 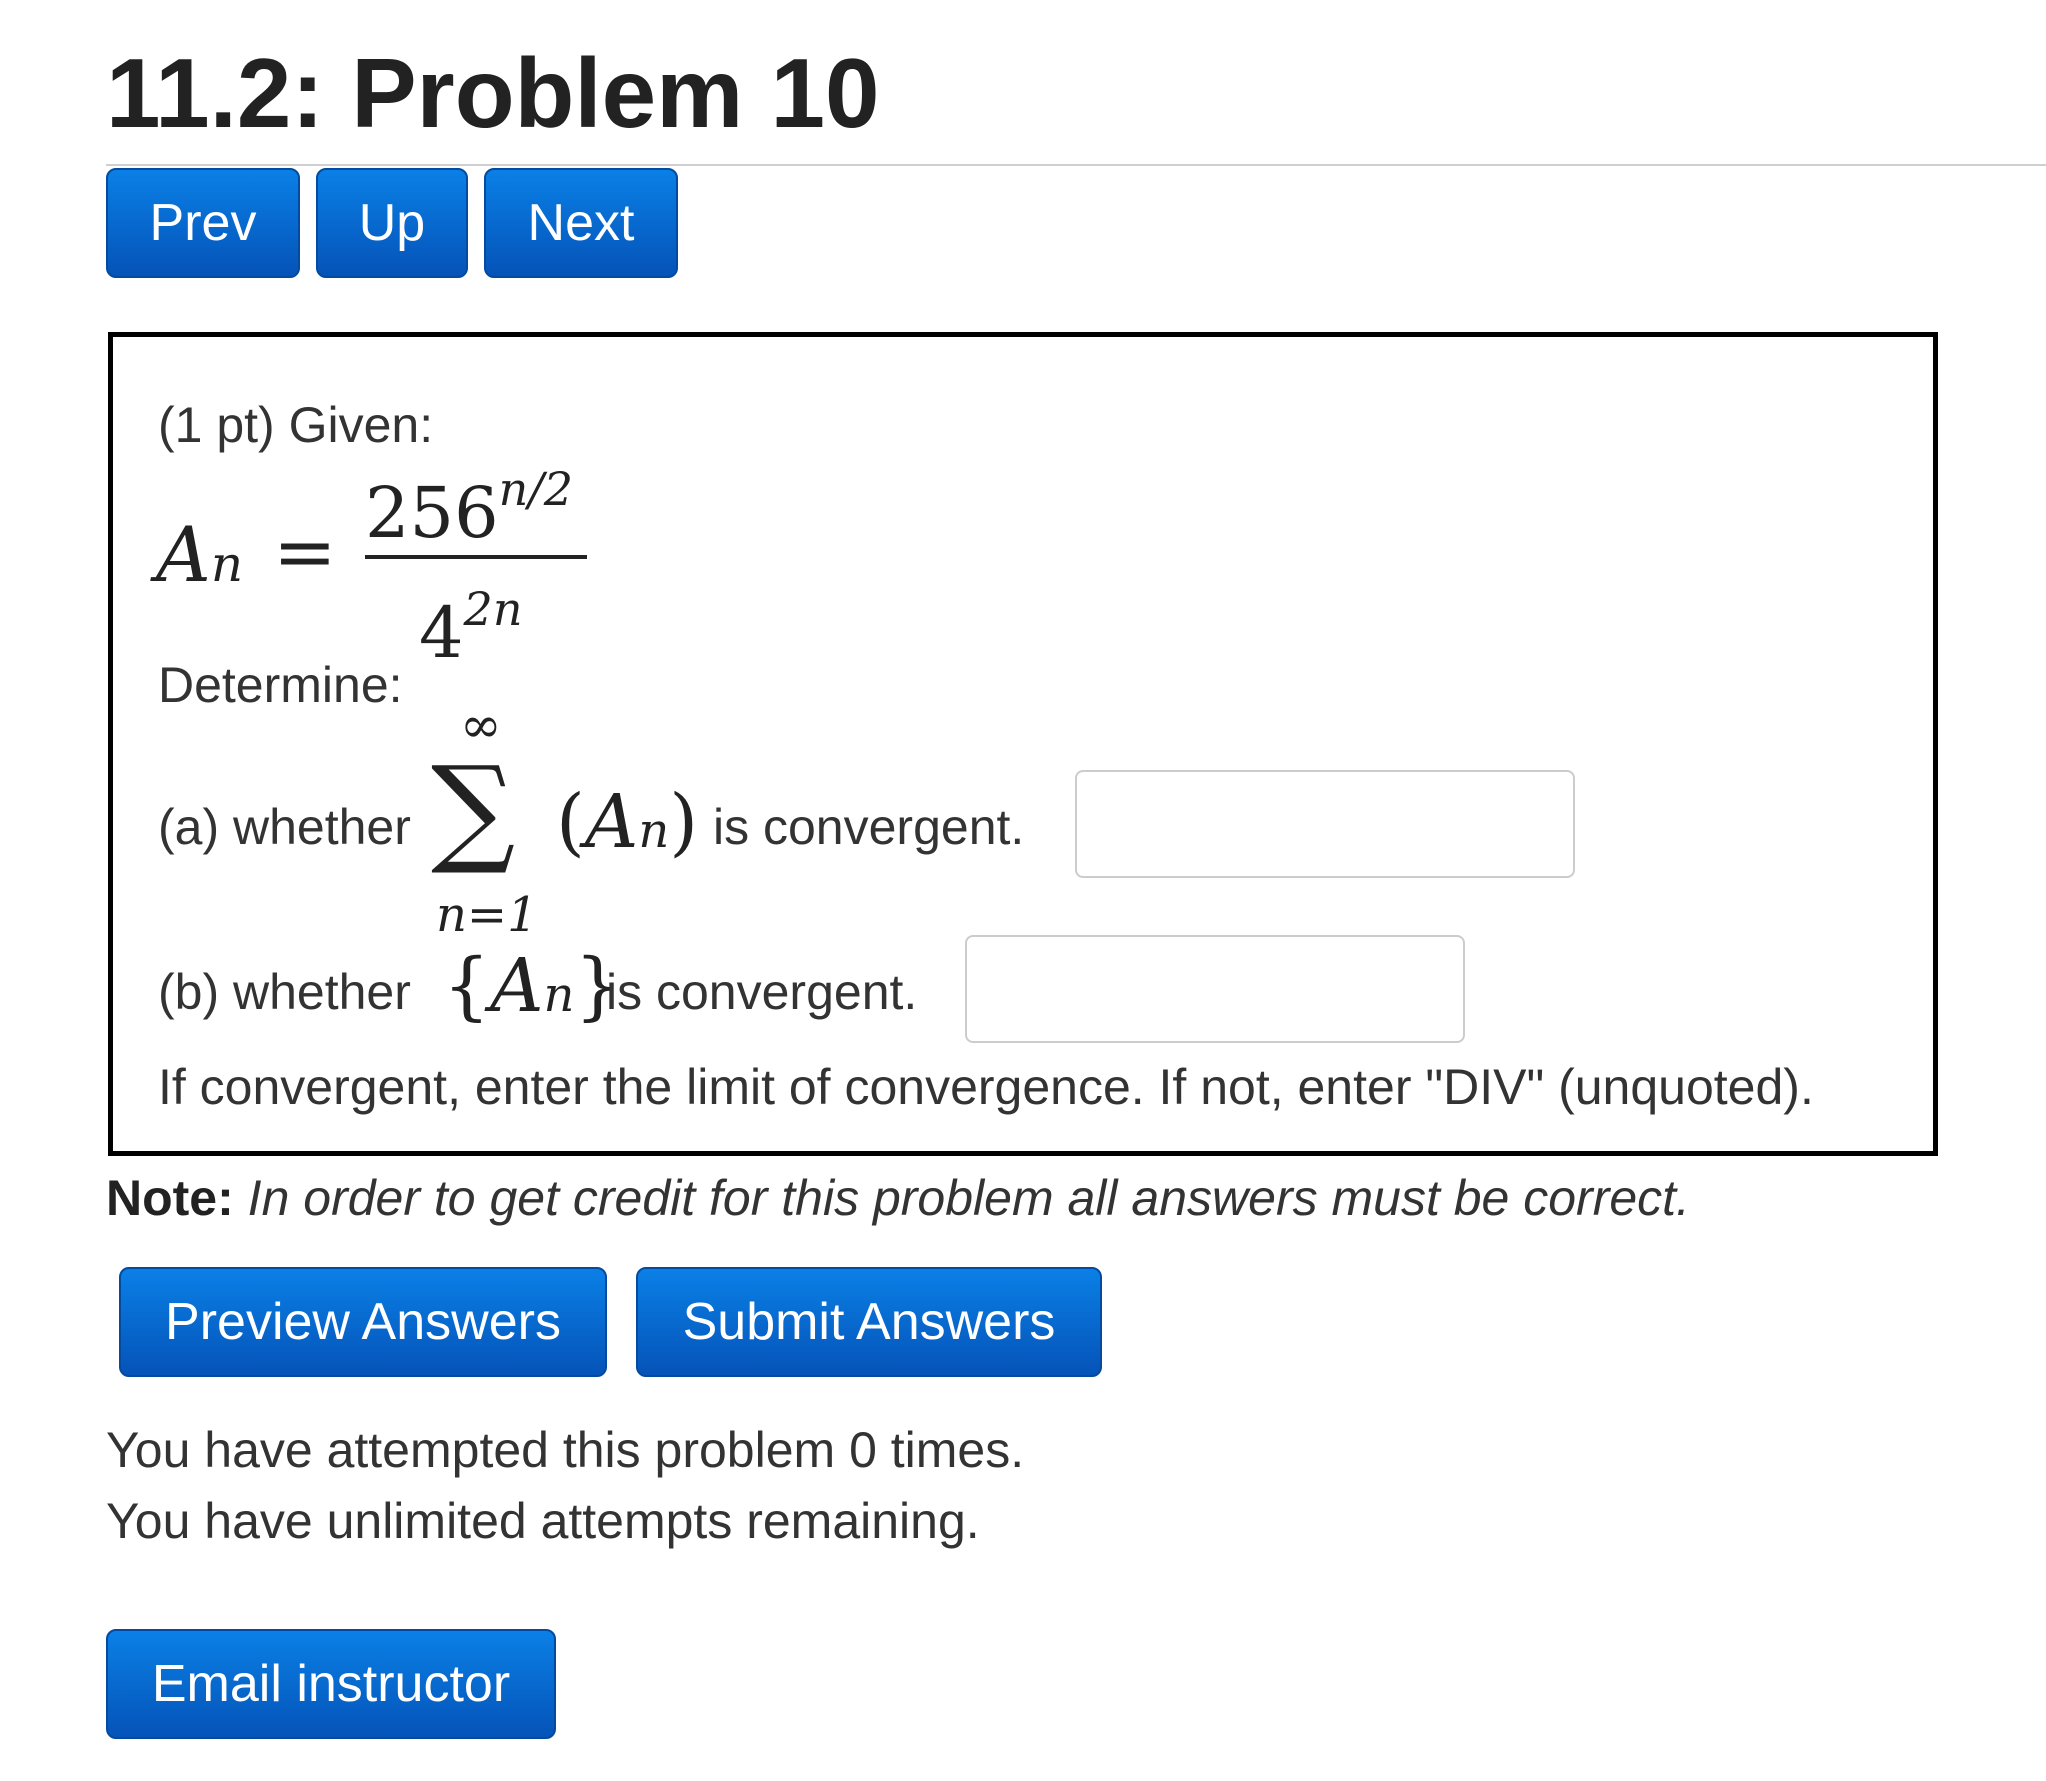 What do you see at coordinates (441, 633) in the screenshot?
I see `denominator-base: 4` at bounding box center [441, 633].